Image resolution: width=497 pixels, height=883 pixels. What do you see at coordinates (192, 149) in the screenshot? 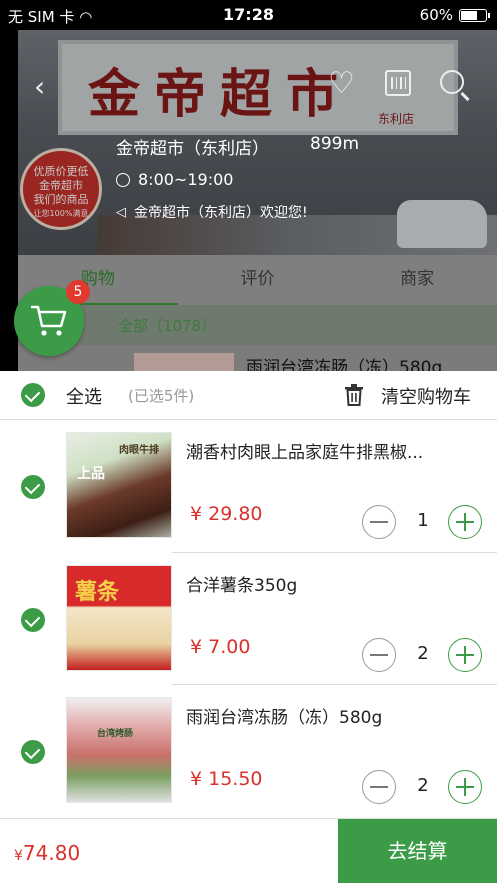
I see `store-name: 金帝超市（东利店）` at bounding box center [192, 149].